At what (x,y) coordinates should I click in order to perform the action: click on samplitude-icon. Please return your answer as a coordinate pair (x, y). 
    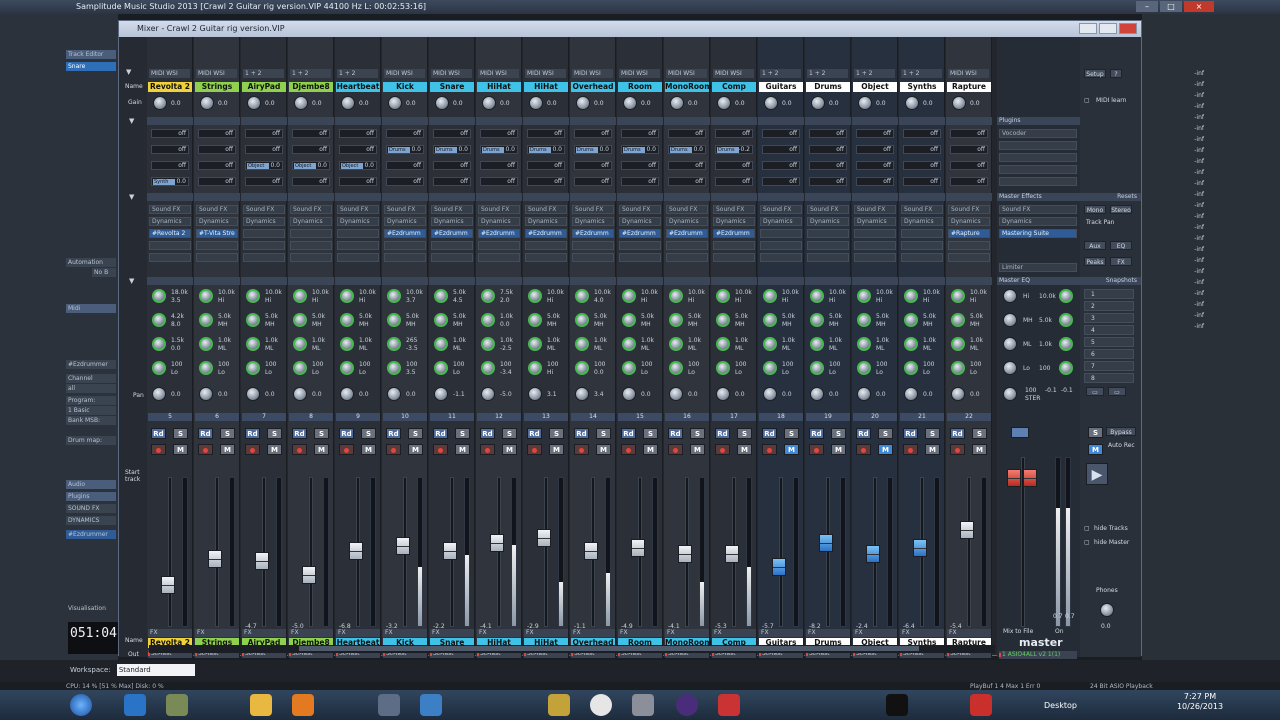
    Looking at the image, I should click on (643, 705).